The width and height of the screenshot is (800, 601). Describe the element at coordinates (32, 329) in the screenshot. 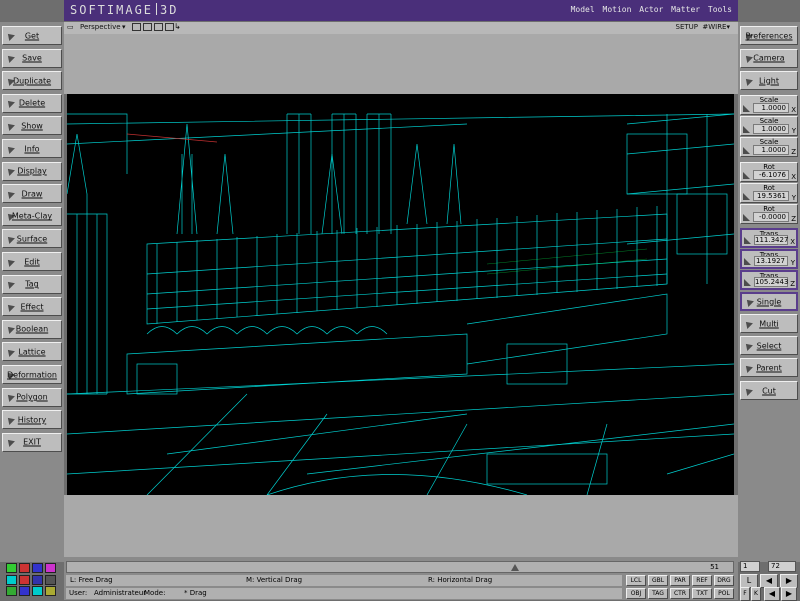

I see `menu-button-boolean: Boolean` at that location.